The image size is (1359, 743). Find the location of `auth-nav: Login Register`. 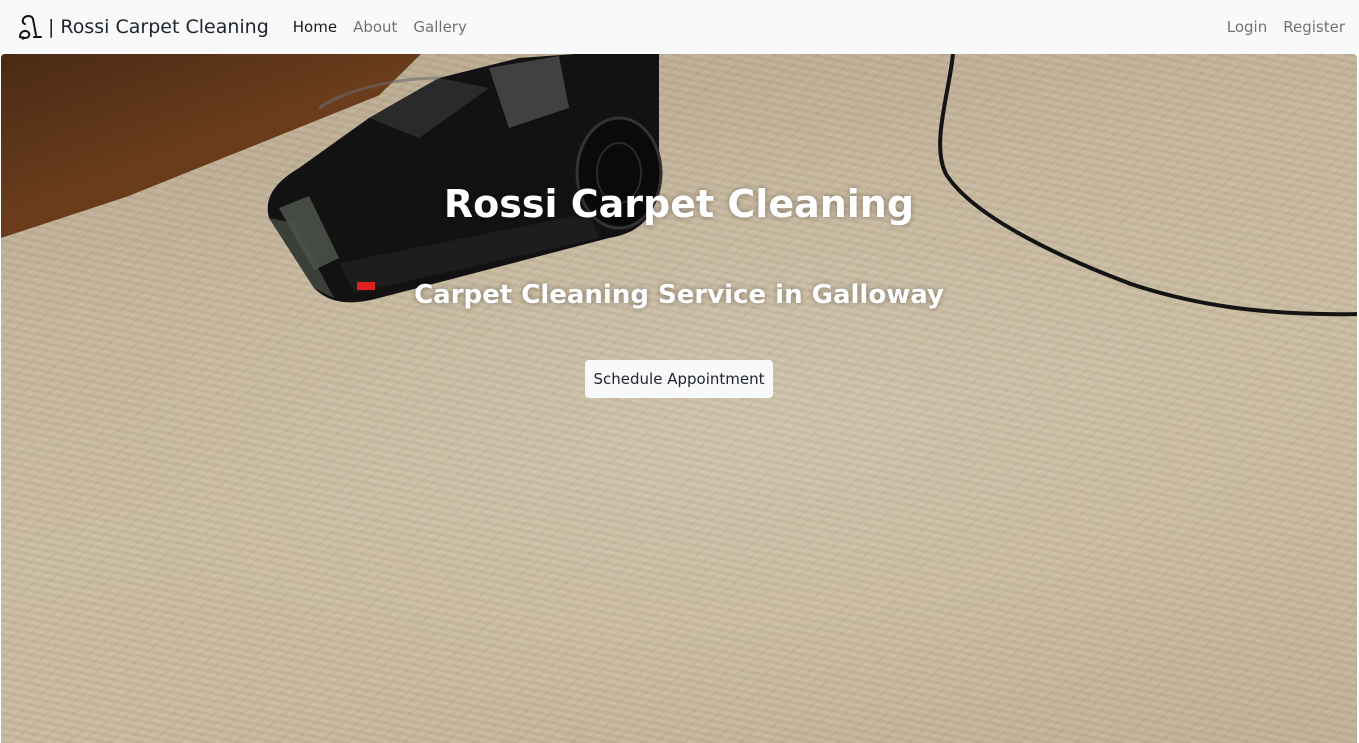

auth-nav: Login Register is located at coordinates (1286, 27).